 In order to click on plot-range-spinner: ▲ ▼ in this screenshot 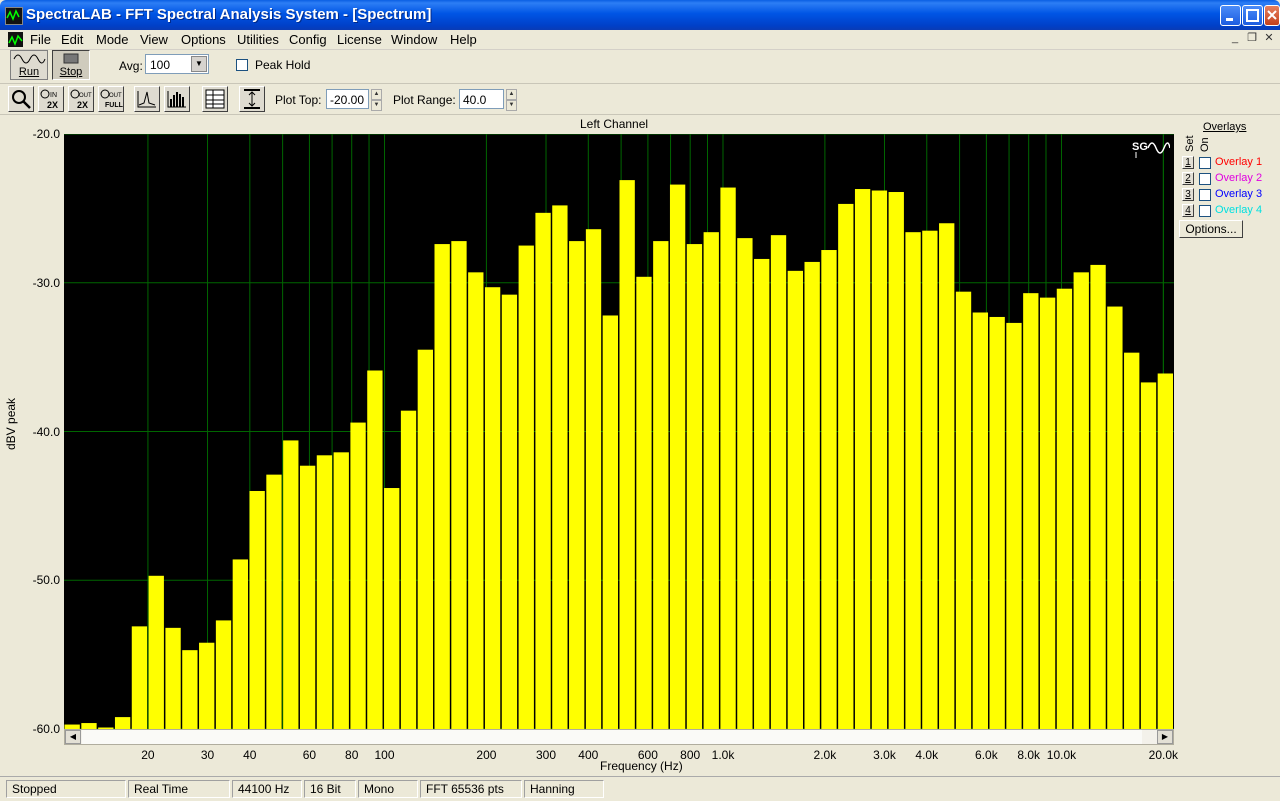, I will do `click(511, 100)`.